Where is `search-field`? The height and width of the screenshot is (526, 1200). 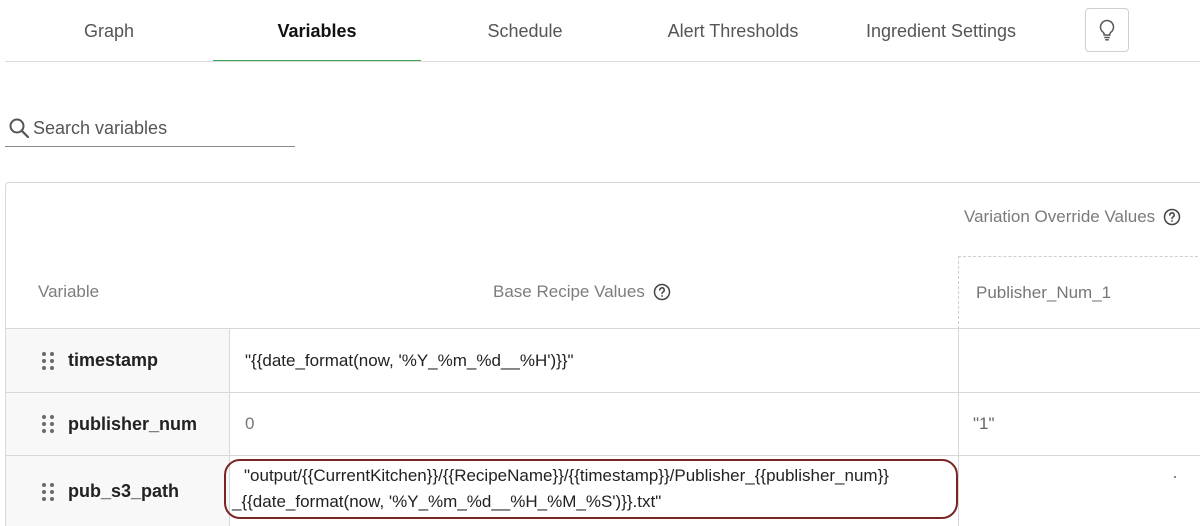
search-field is located at coordinates (150, 128).